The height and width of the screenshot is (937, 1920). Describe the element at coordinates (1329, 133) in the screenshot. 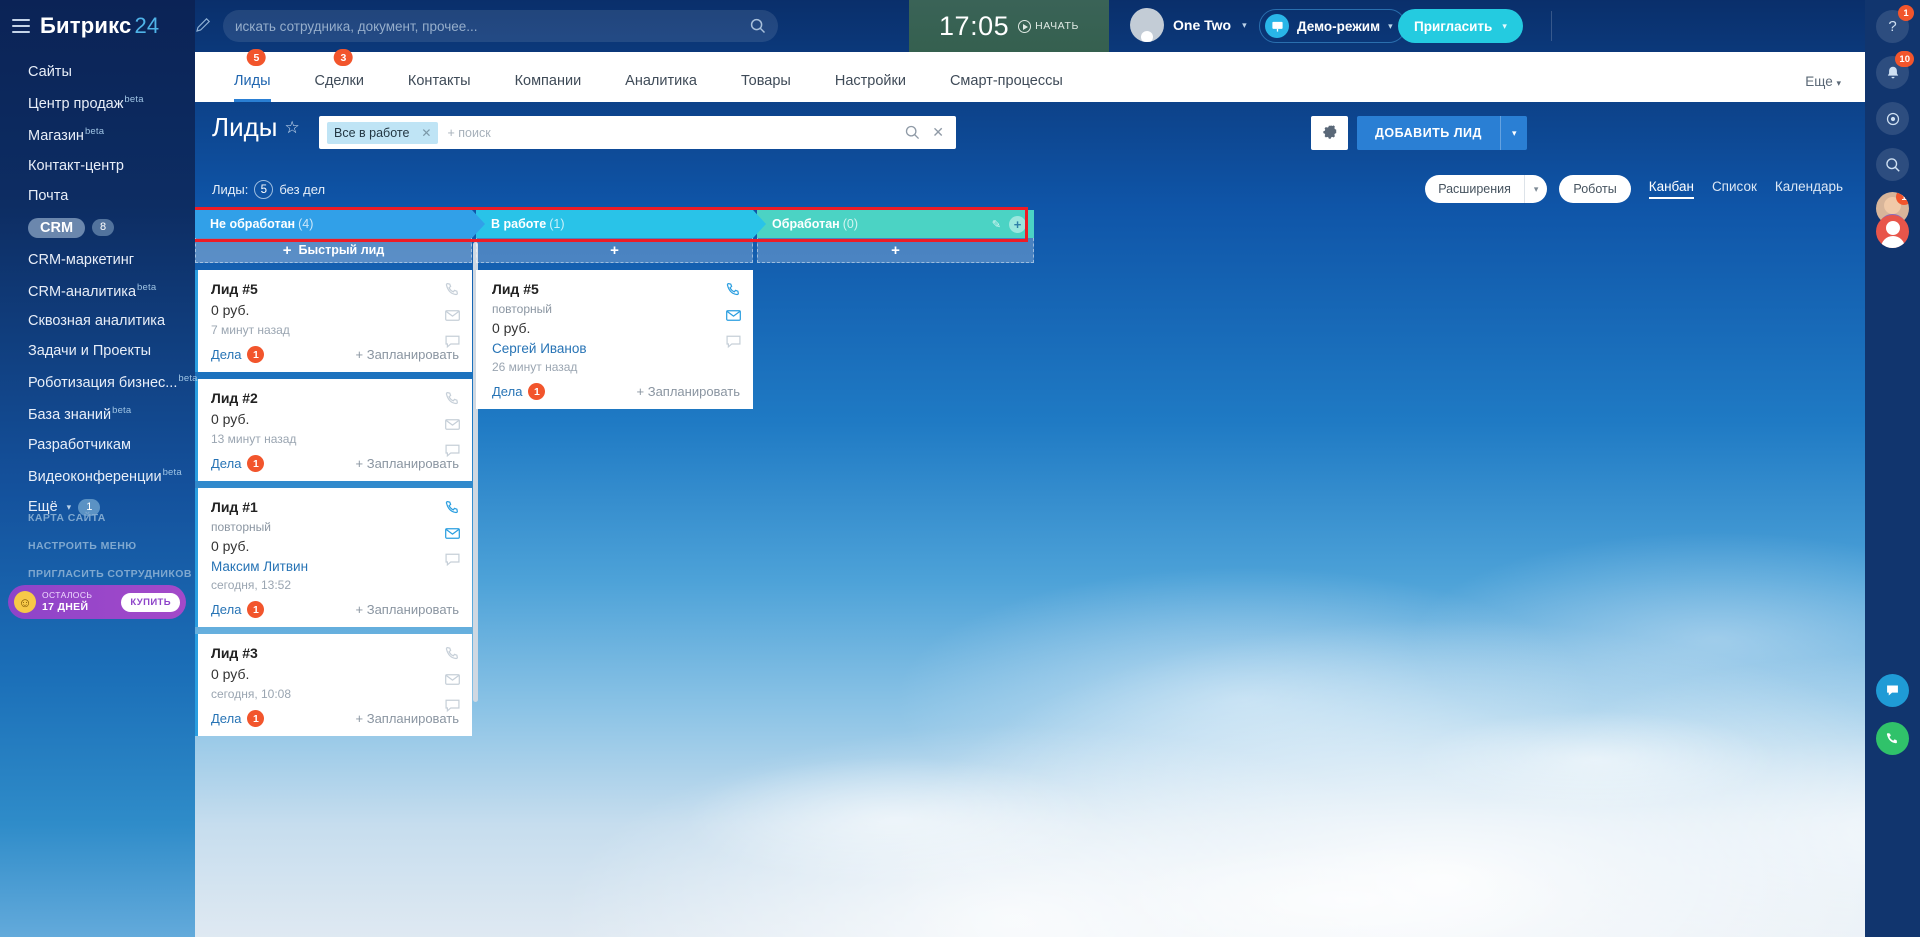

I see `settings-gear-button` at that location.